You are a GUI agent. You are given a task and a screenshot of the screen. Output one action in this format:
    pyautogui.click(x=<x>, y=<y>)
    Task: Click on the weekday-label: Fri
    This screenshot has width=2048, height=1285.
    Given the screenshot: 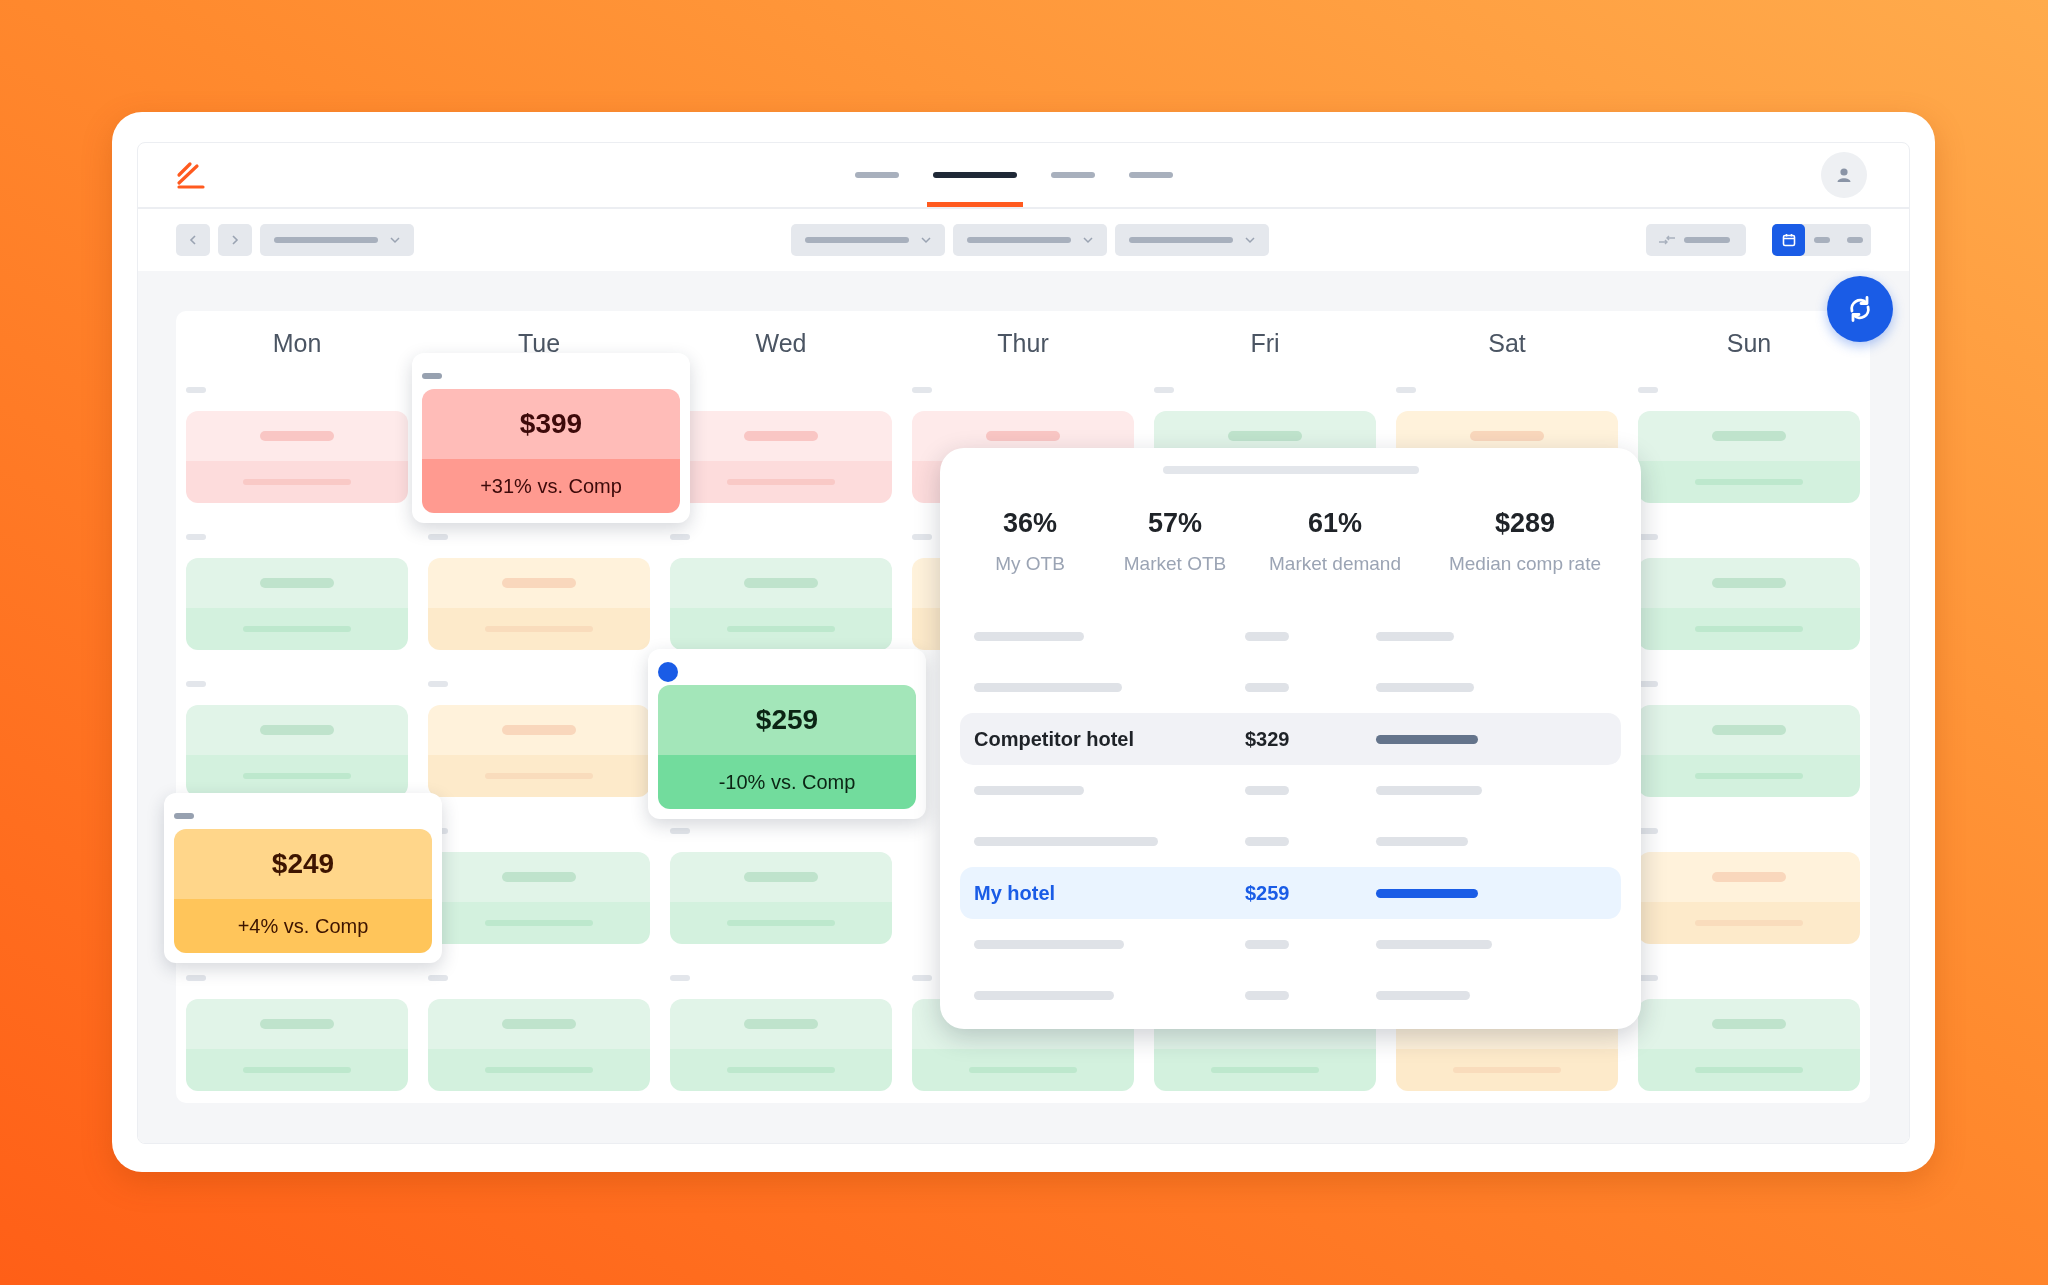 What is the action you would take?
    pyautogui.click(x=1265, y=343)
    